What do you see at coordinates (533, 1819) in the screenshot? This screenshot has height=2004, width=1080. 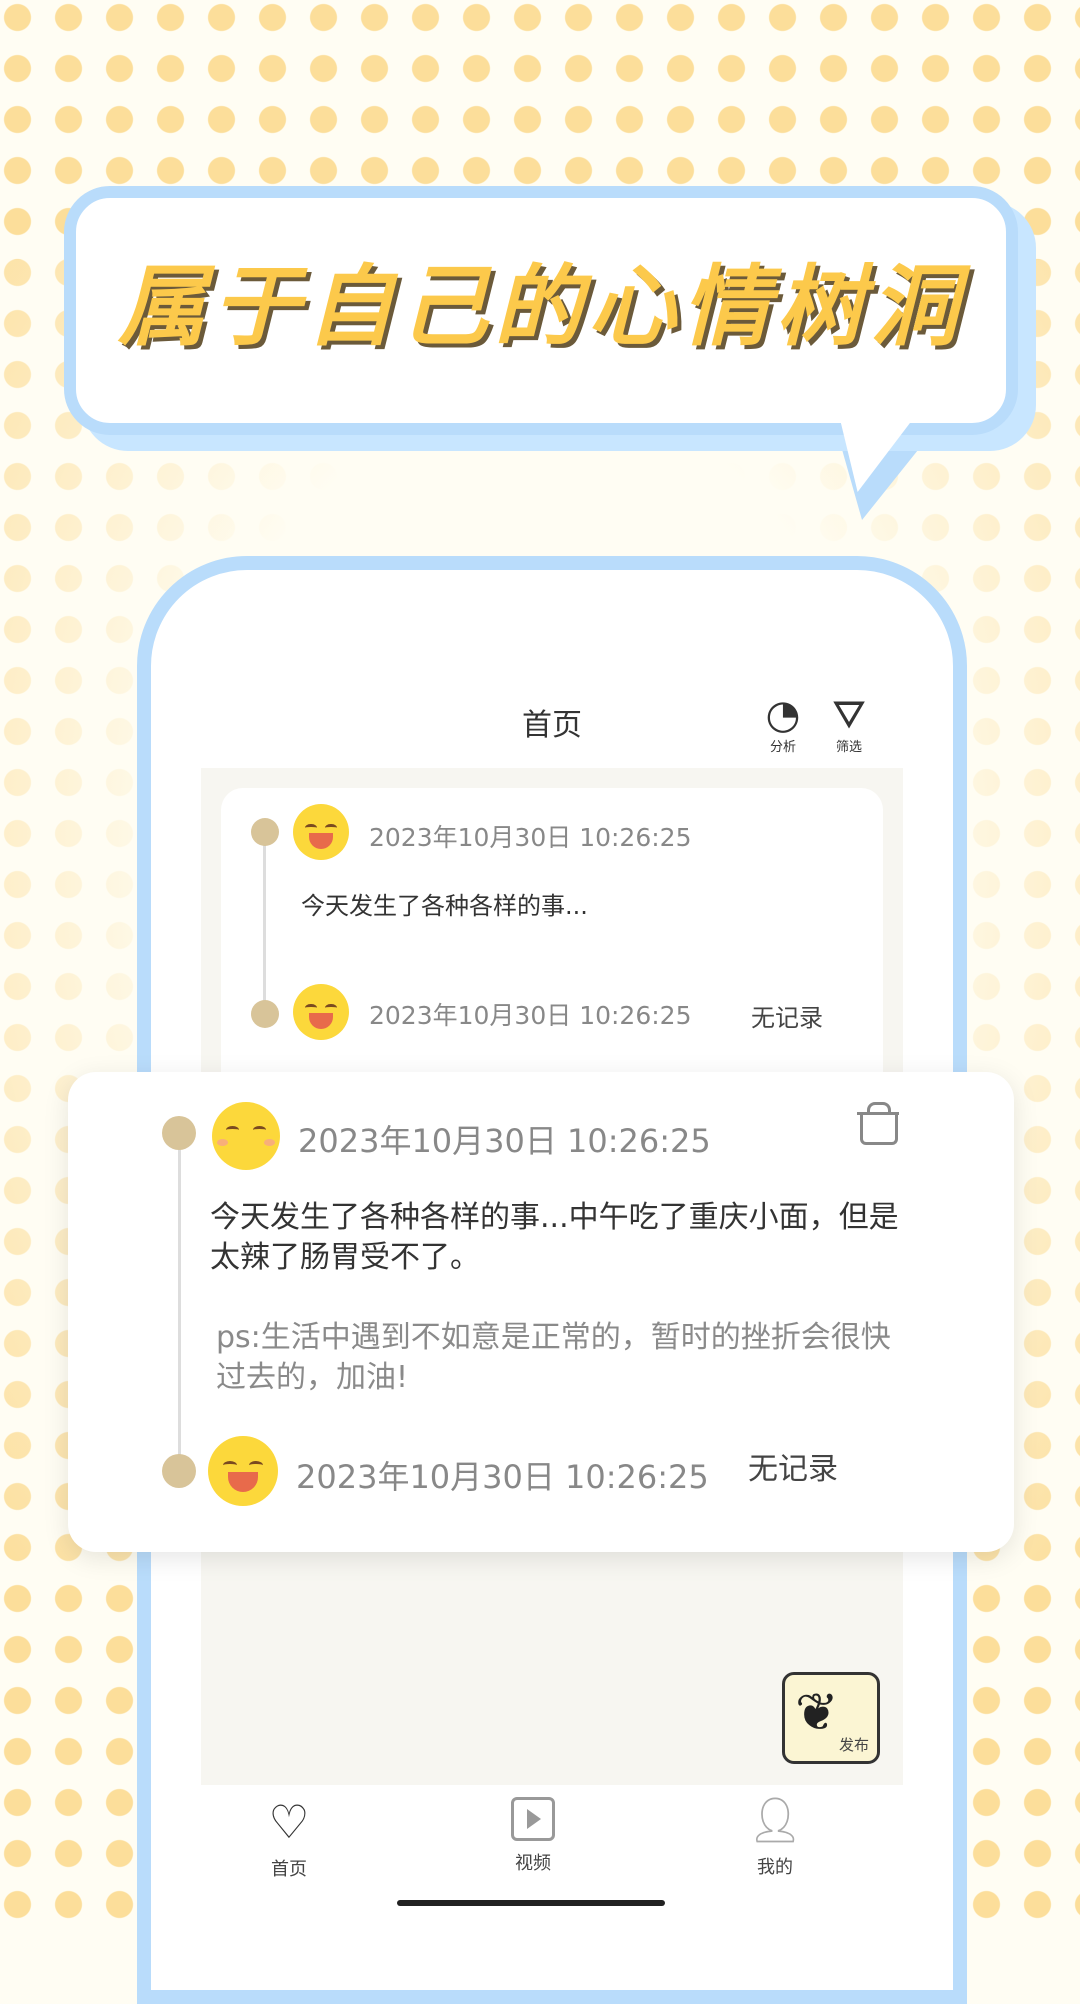 I see `video-play-icon` at bounding box center [533, 1819].